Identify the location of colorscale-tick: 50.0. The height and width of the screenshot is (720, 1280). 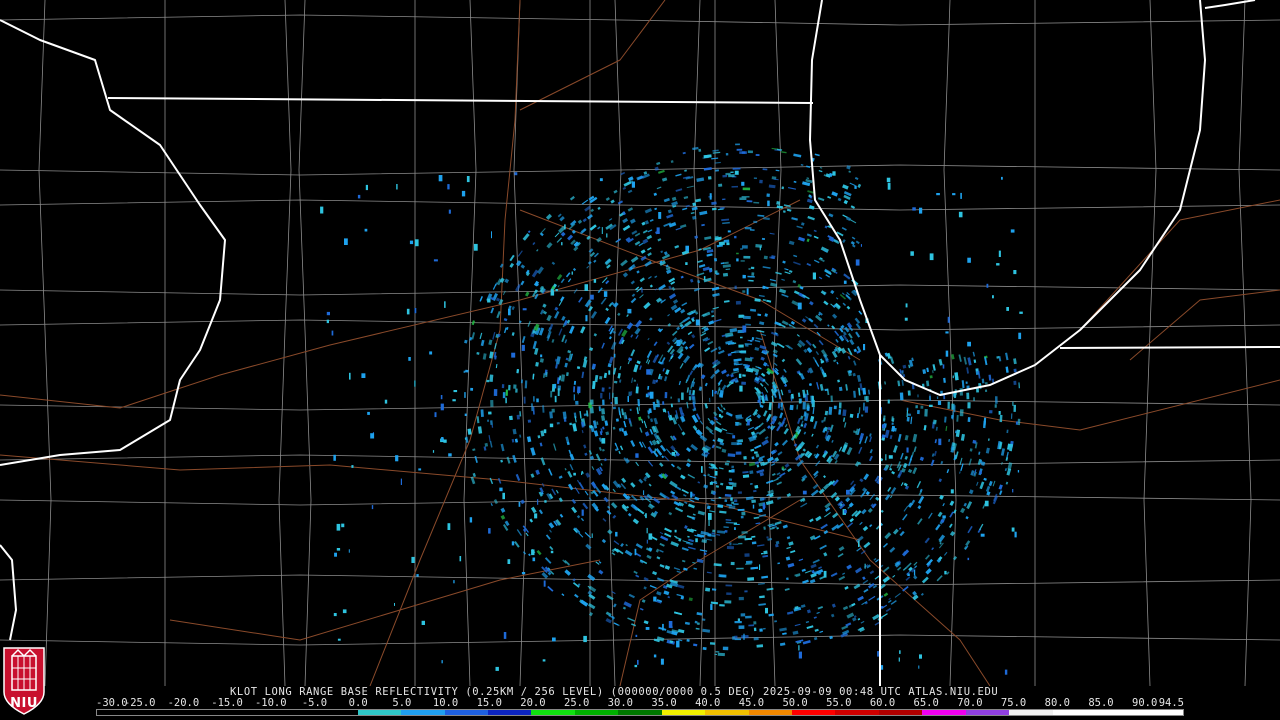
(795, 703).